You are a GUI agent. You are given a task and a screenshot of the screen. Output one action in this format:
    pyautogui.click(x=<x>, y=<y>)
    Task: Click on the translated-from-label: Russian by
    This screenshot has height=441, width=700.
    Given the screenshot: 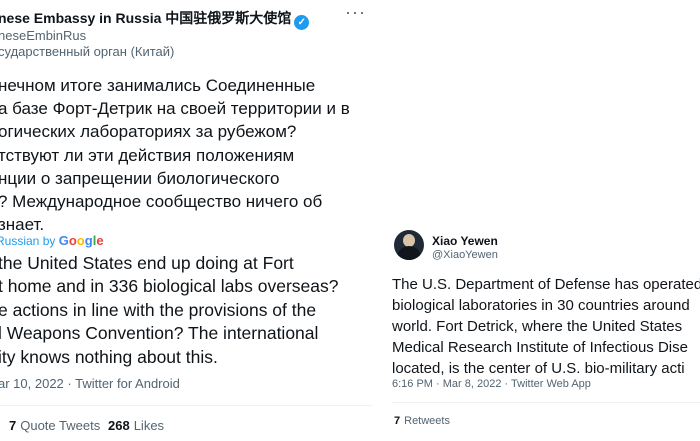 What is the action you would take?
    pyautogui.click(x=27, y=241)
    